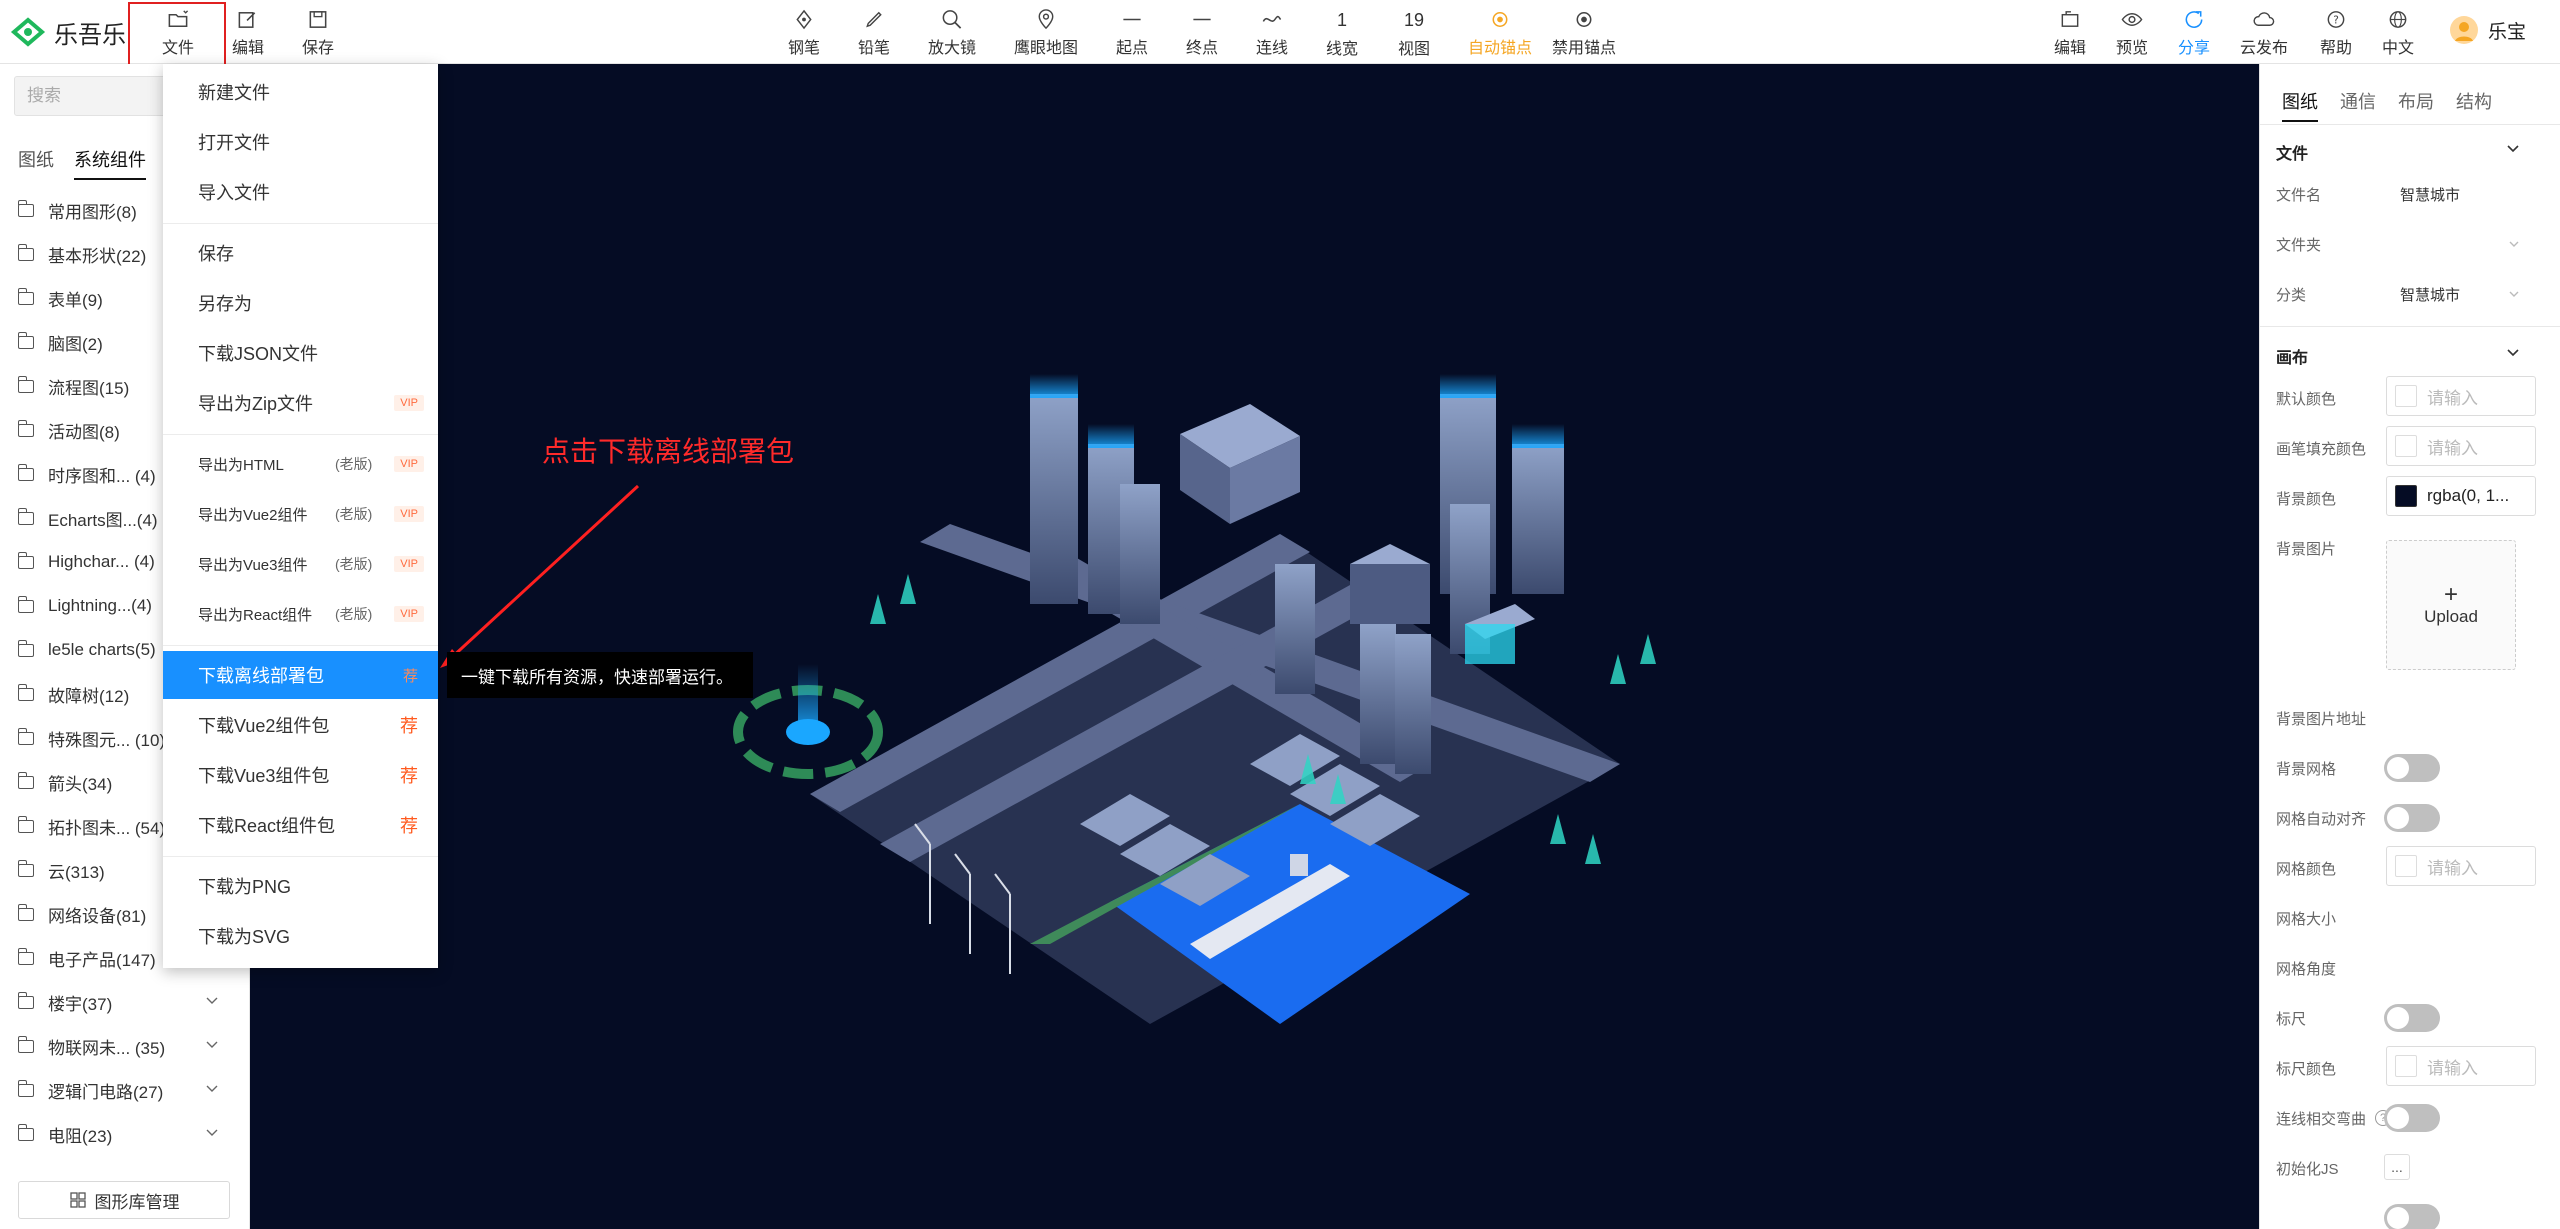 The width and height of the screenshot is (2560, 1229). I want to click on category-item: 楼宇(37), so click(125, 1002).